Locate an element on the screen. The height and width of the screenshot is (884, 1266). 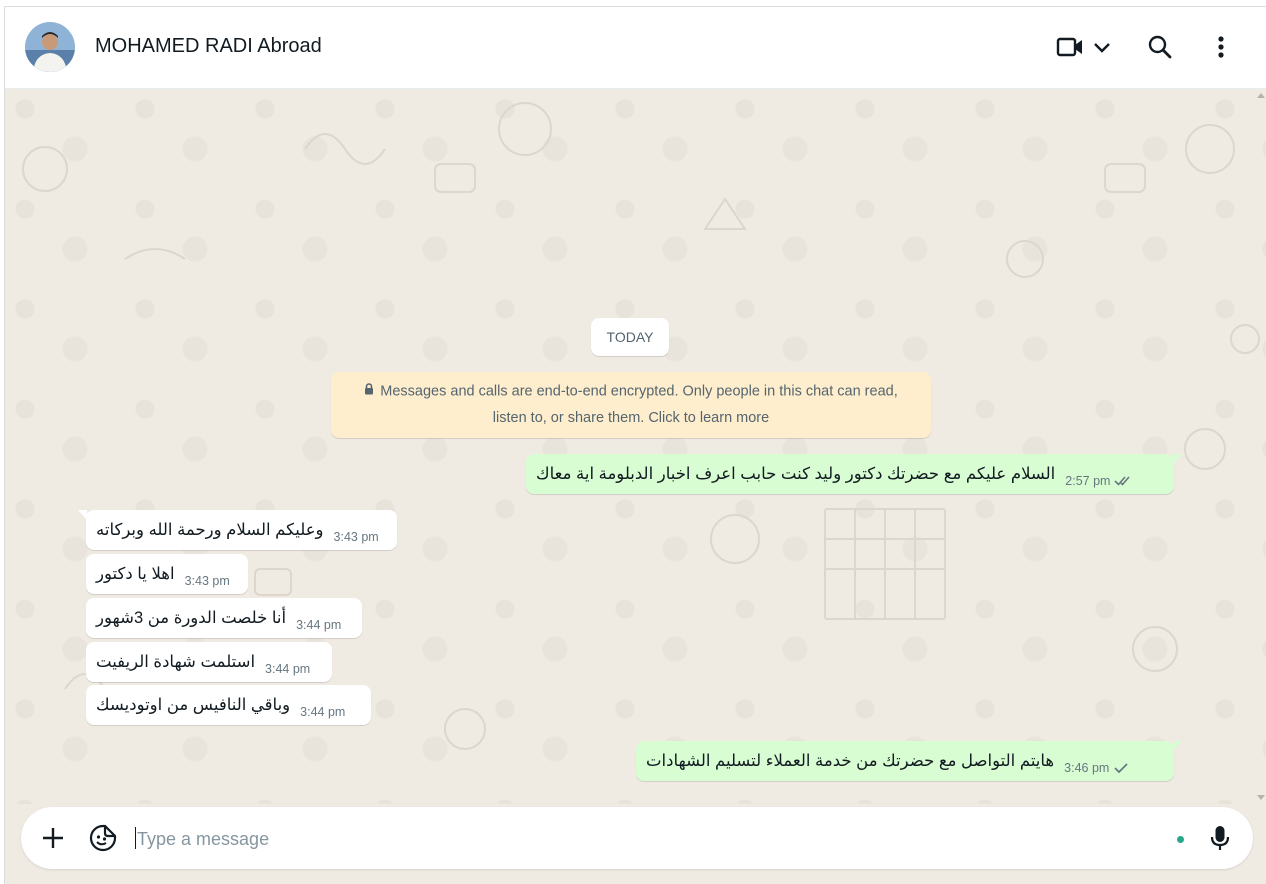
sticker-icon is located at coordinates (103, 838).